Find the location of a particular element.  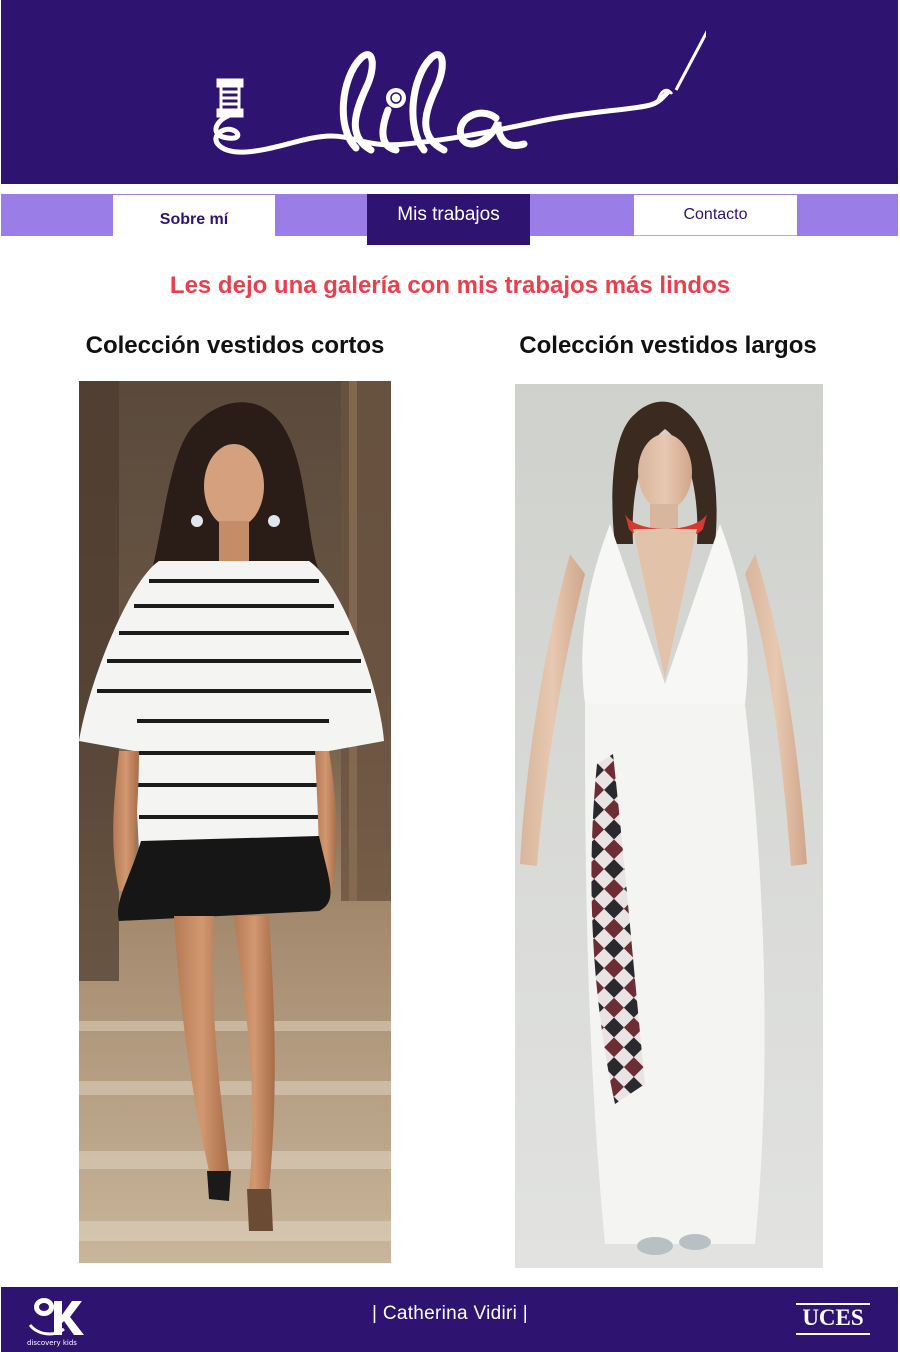

nav-item-contacto: Contacto is located at coordinates (715, 215).